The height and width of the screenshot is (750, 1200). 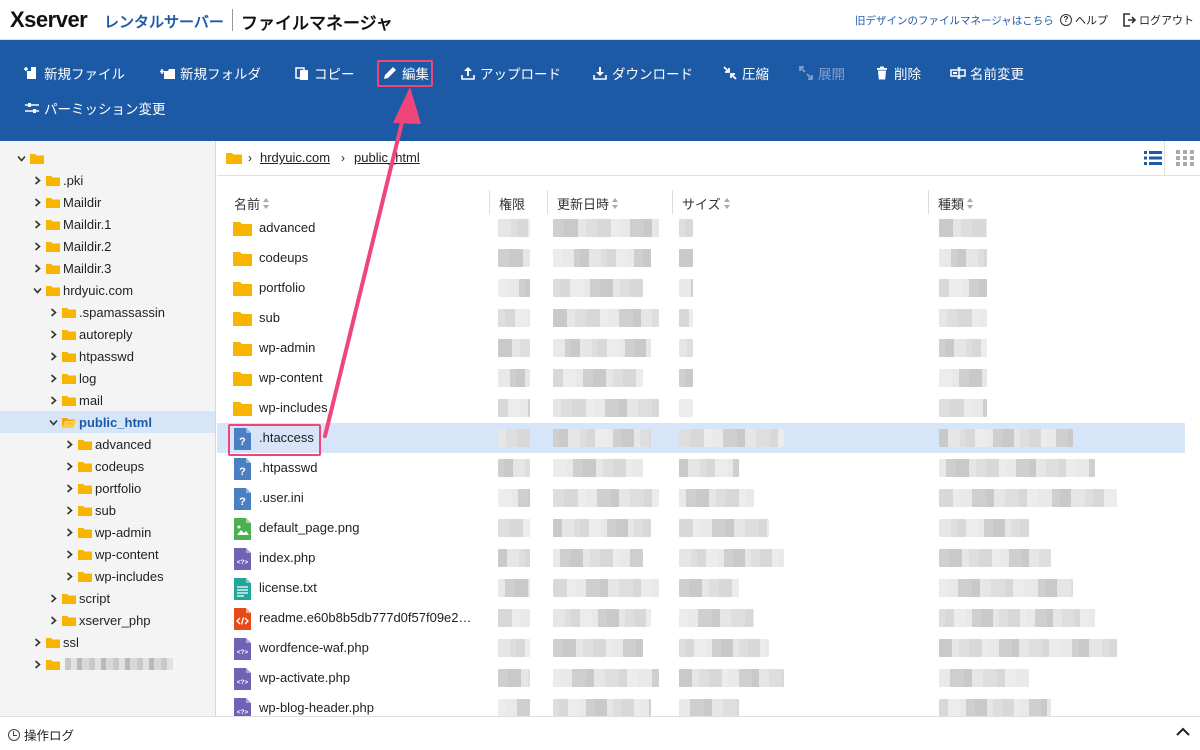 I want to click on file-row: sub, so click(x=701, y=318).